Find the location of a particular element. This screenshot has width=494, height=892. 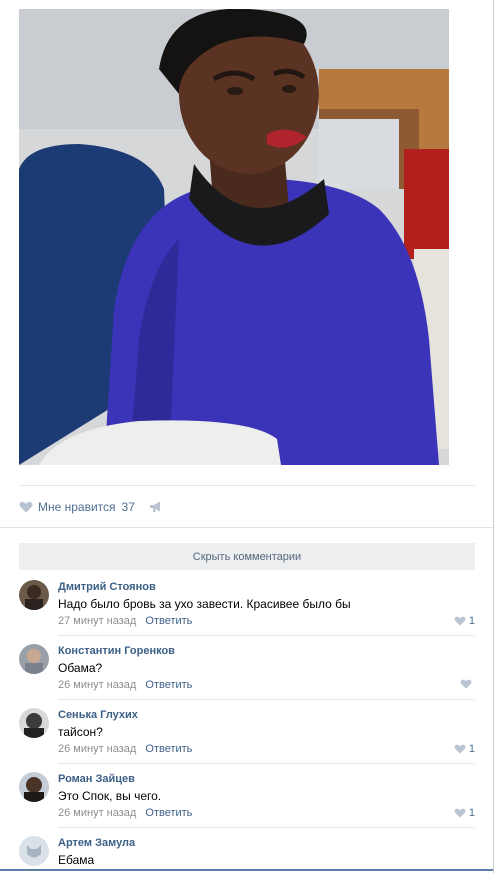

like-row: Мне нравится 37 is located at coordinates (91, 507).